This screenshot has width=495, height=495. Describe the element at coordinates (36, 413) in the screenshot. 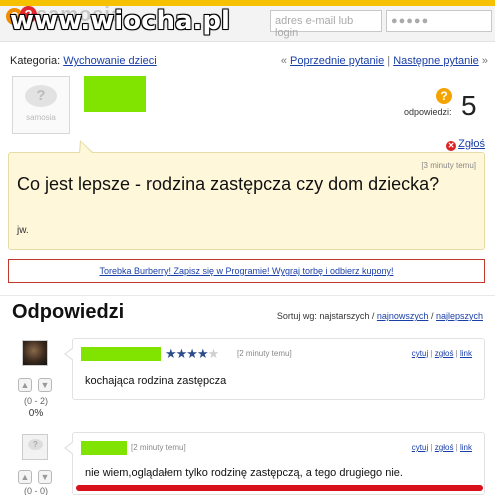

I see `vote-percent: 0%` at that location.